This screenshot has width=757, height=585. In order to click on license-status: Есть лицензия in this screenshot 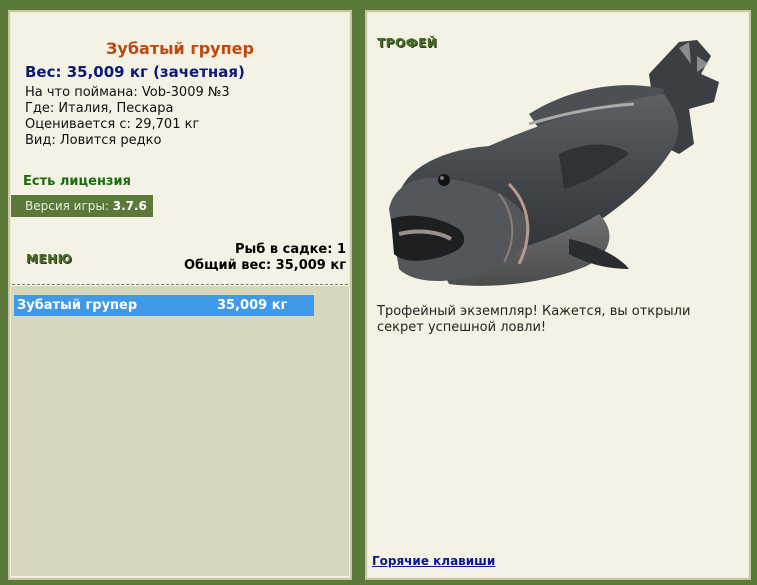, I will do `click(77, 181)`.